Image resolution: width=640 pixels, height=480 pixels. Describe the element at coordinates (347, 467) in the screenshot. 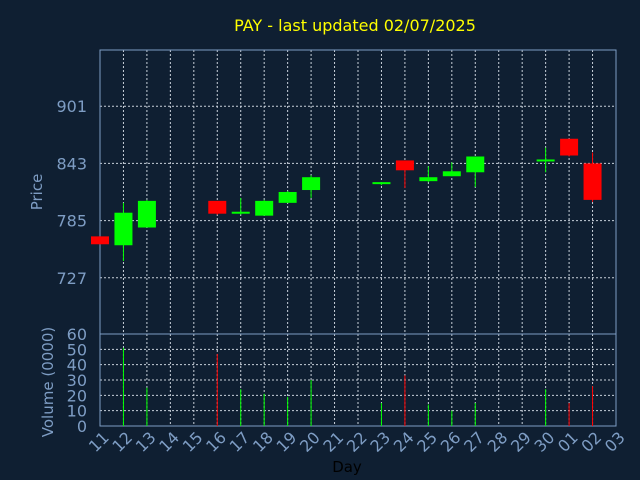

I see `x-axis-label: Day` at that location.